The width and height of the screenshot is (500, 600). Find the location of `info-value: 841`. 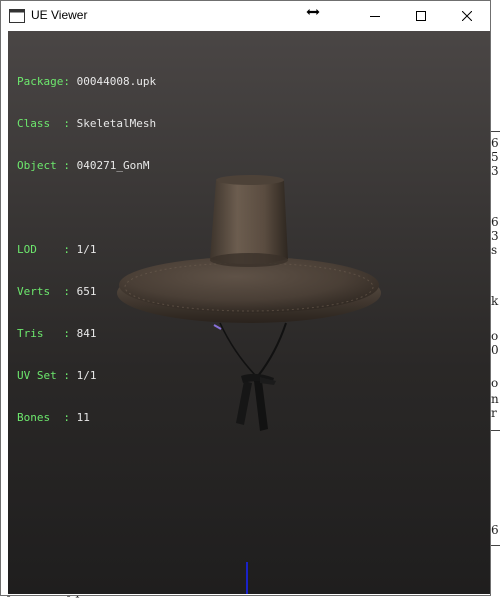

info-value: 841 is located at coordinates (86, 333).